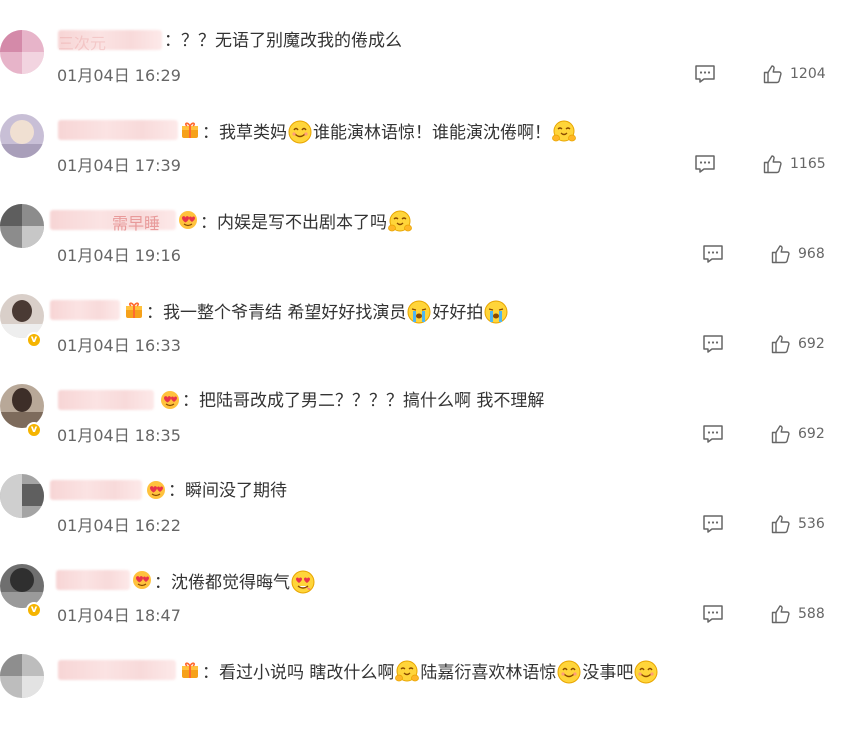 The height and width of the screenshot is (742, 844). What do you see at coordinates (119, 255) in the screenshot?
I see `comment-time: 01月04日 19:16` at bounding box center [119, 255].